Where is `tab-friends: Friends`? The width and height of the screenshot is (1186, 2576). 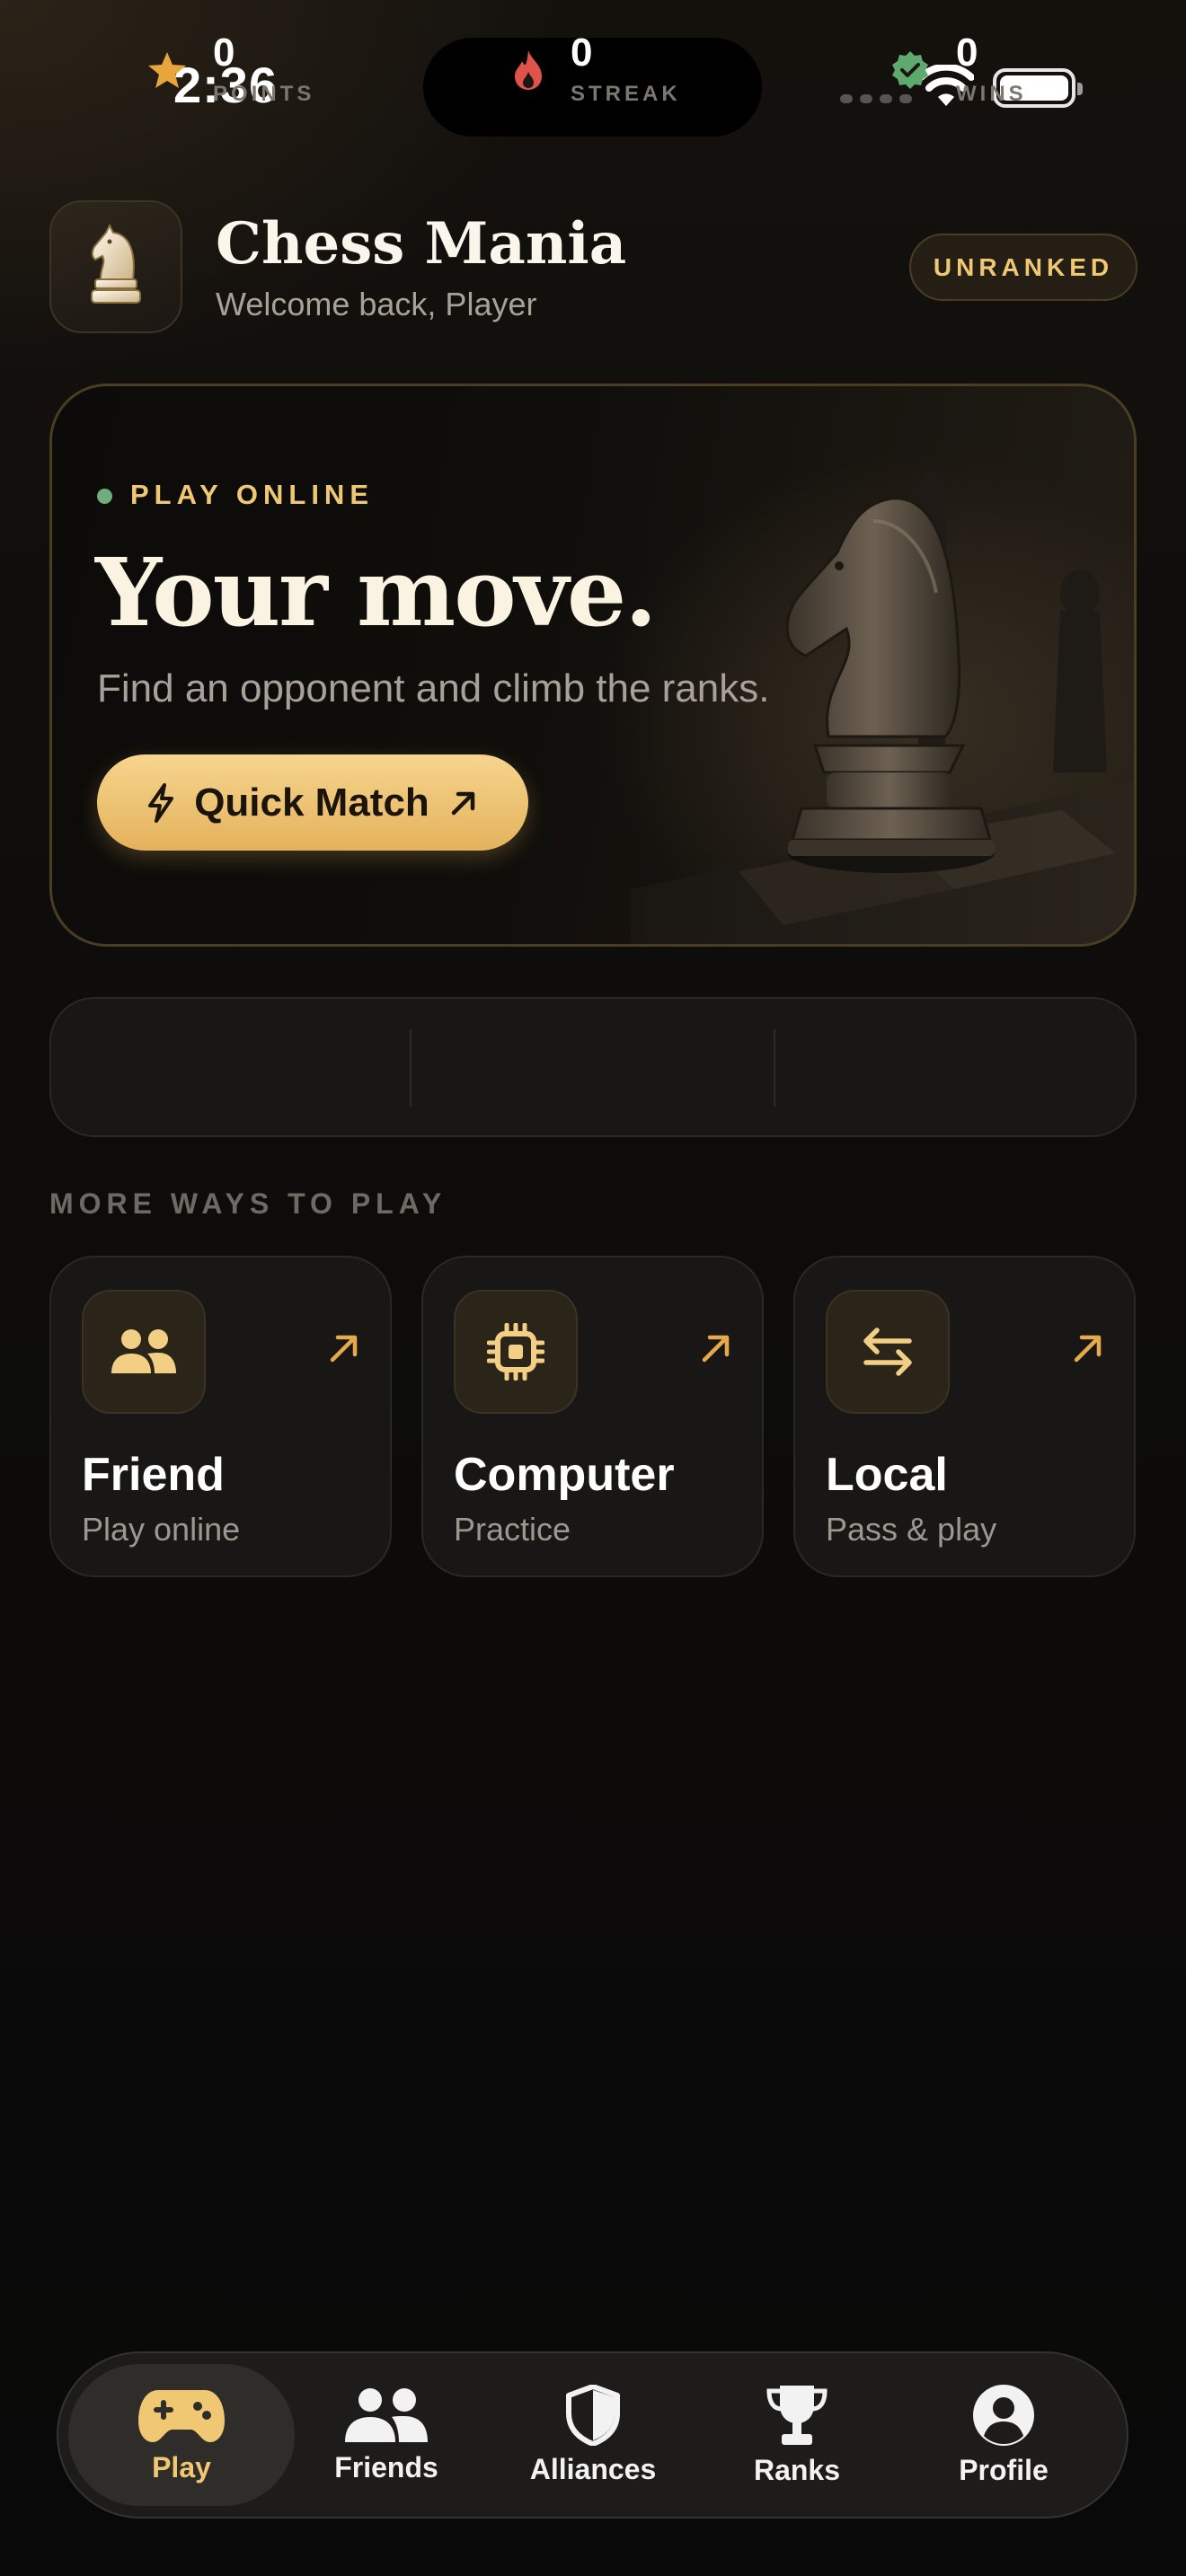
tab-friends: Friends is located at coordinates (386, 2435).